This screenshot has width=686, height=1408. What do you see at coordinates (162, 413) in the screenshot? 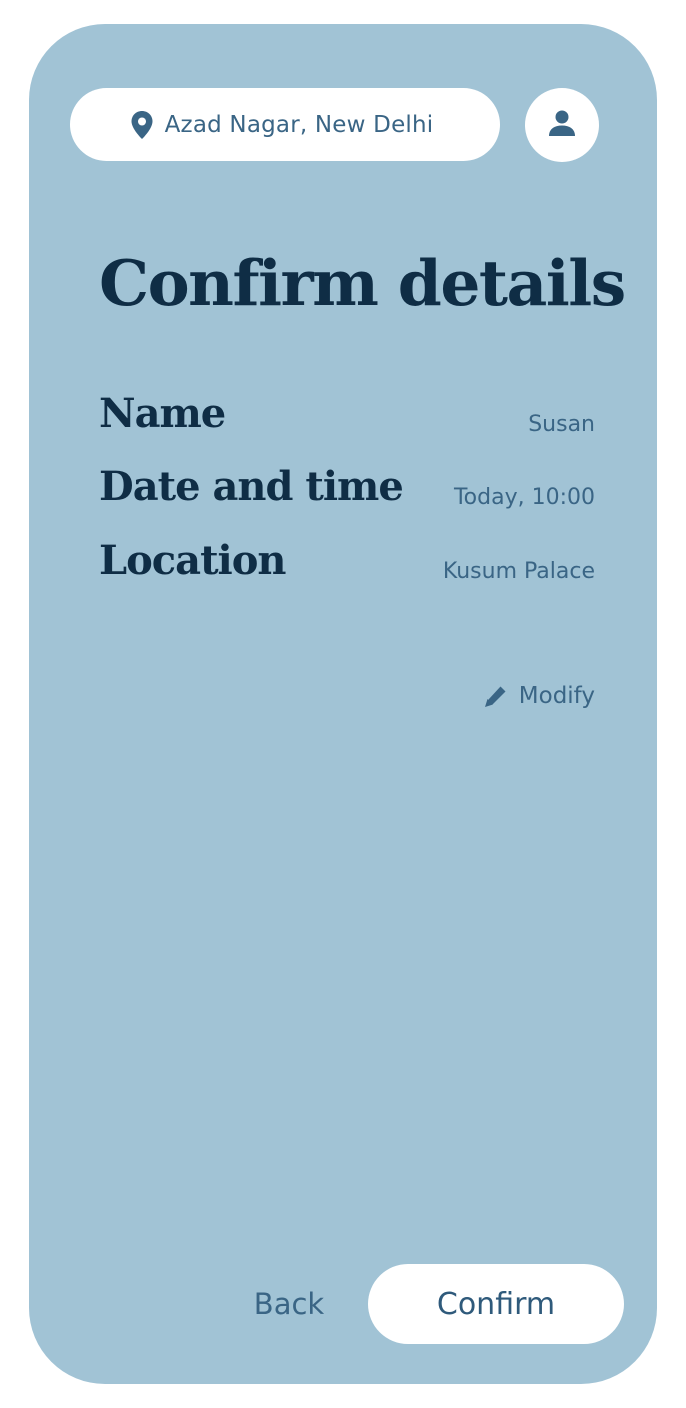
I see `detail-label-name: Name` at bounding box center [162, 413].